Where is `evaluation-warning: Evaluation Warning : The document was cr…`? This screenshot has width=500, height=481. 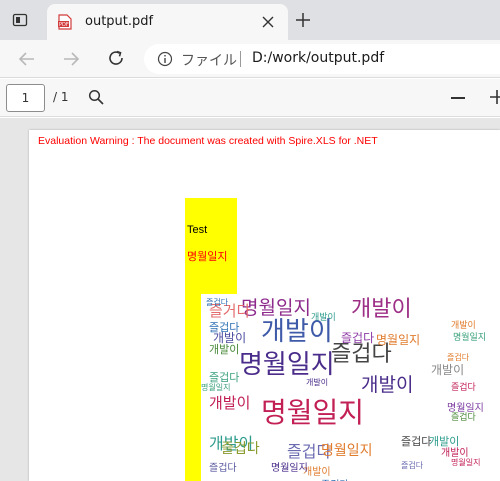
evaluation-warning: Evaluation Warning : The document was cr… is located at coordinates (208, 141).